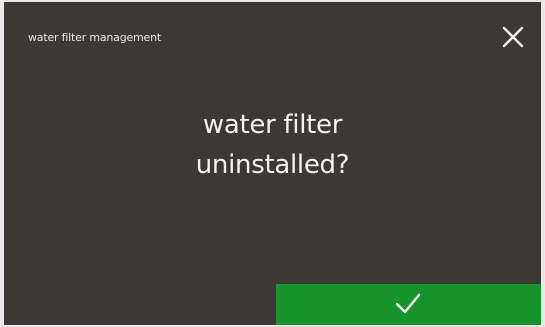 The height and width of the screenshot is (327, 545). I want to click on confirm-button, so click(408, 304).